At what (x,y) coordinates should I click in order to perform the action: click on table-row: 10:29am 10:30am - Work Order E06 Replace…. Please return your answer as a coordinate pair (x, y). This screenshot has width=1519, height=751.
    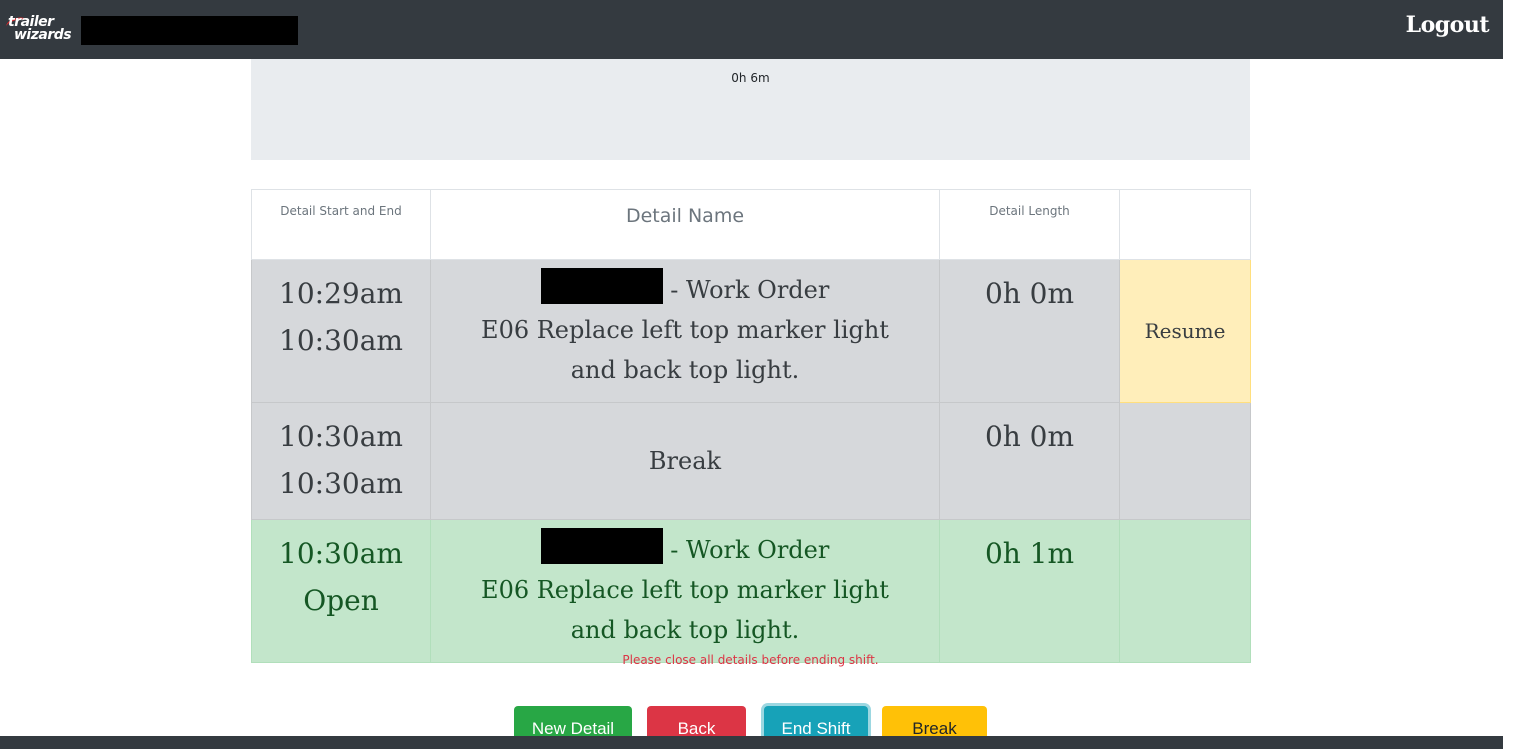
    Looking at the image, I should click on (751, 331).